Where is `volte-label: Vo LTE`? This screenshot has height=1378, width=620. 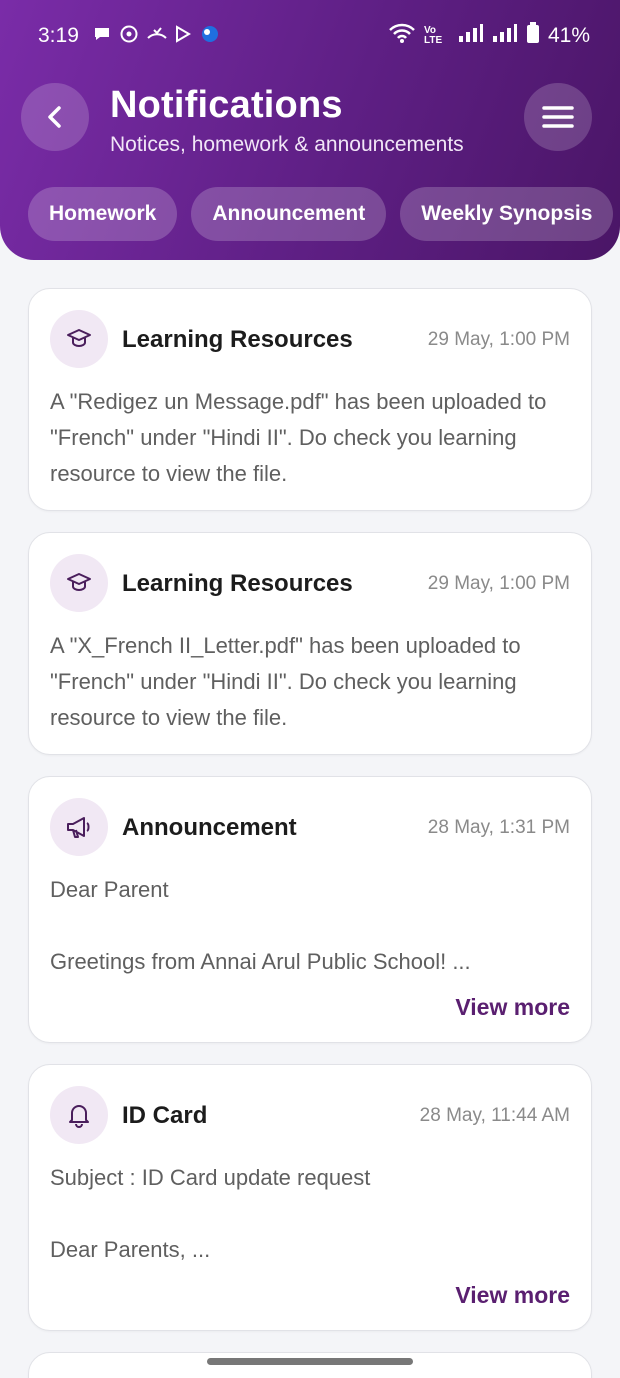
volte-label: Vo LTE is located at coordinates (433, 35).